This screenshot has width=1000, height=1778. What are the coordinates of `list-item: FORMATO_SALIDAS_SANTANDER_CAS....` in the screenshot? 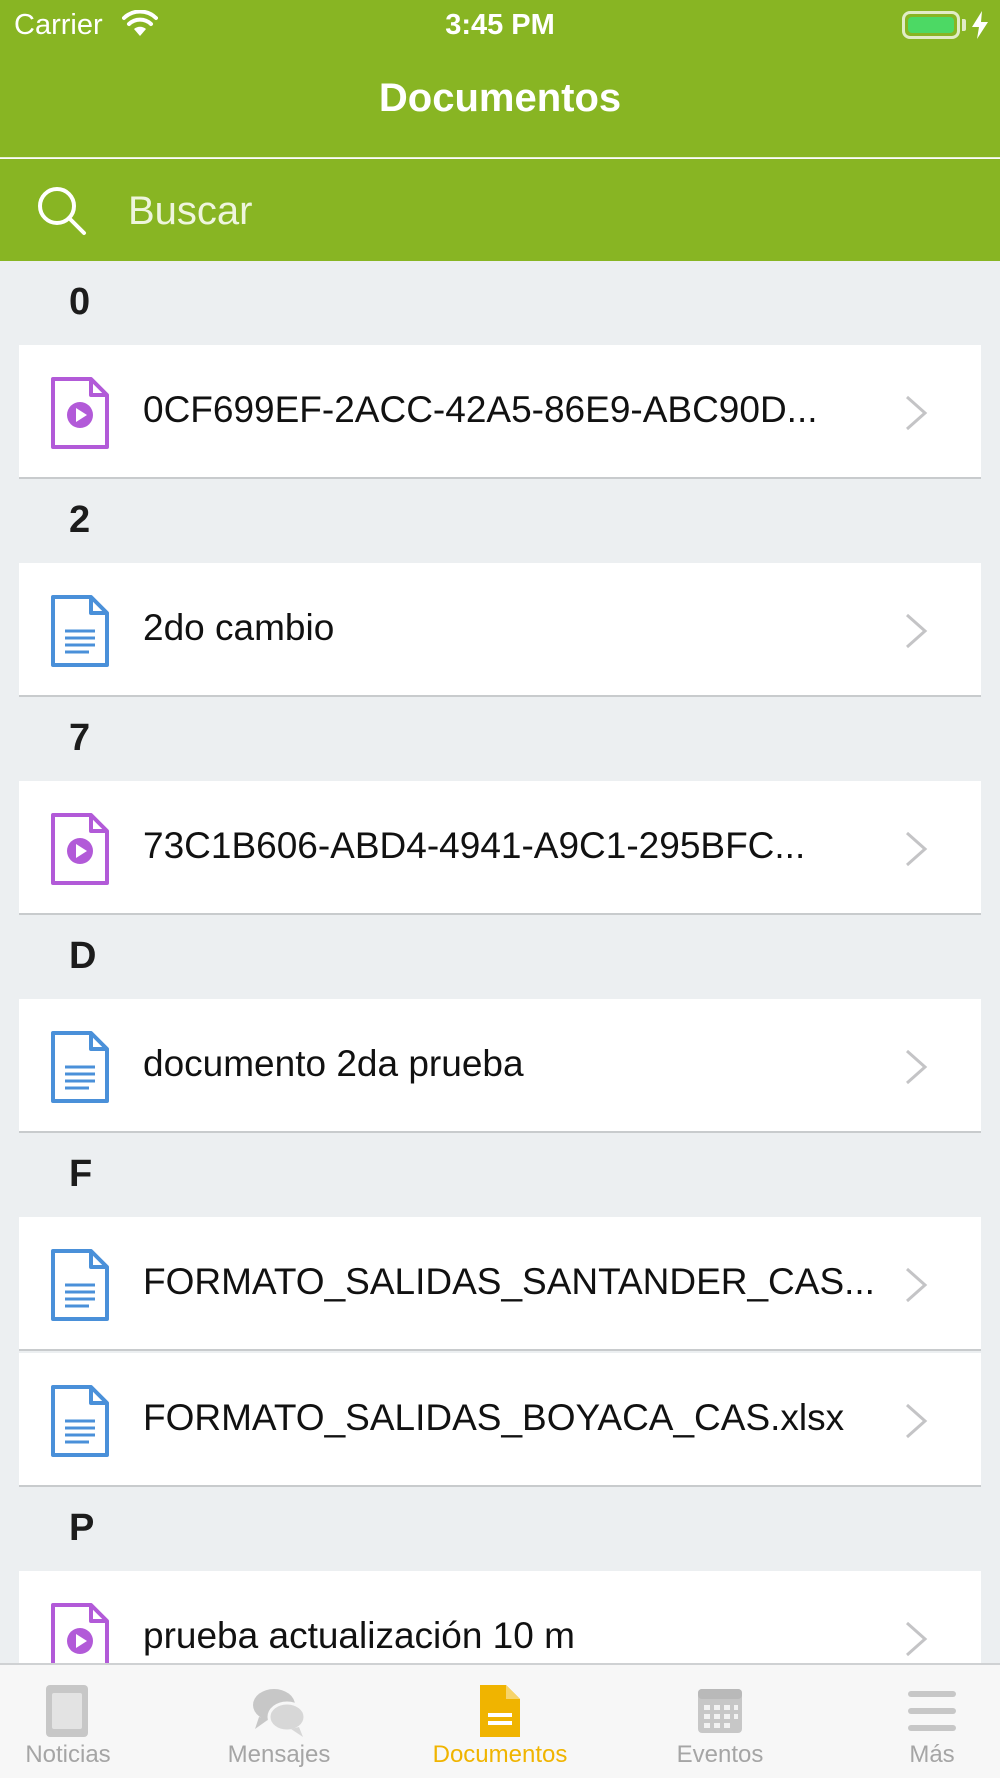 It's located at (500, 1284).